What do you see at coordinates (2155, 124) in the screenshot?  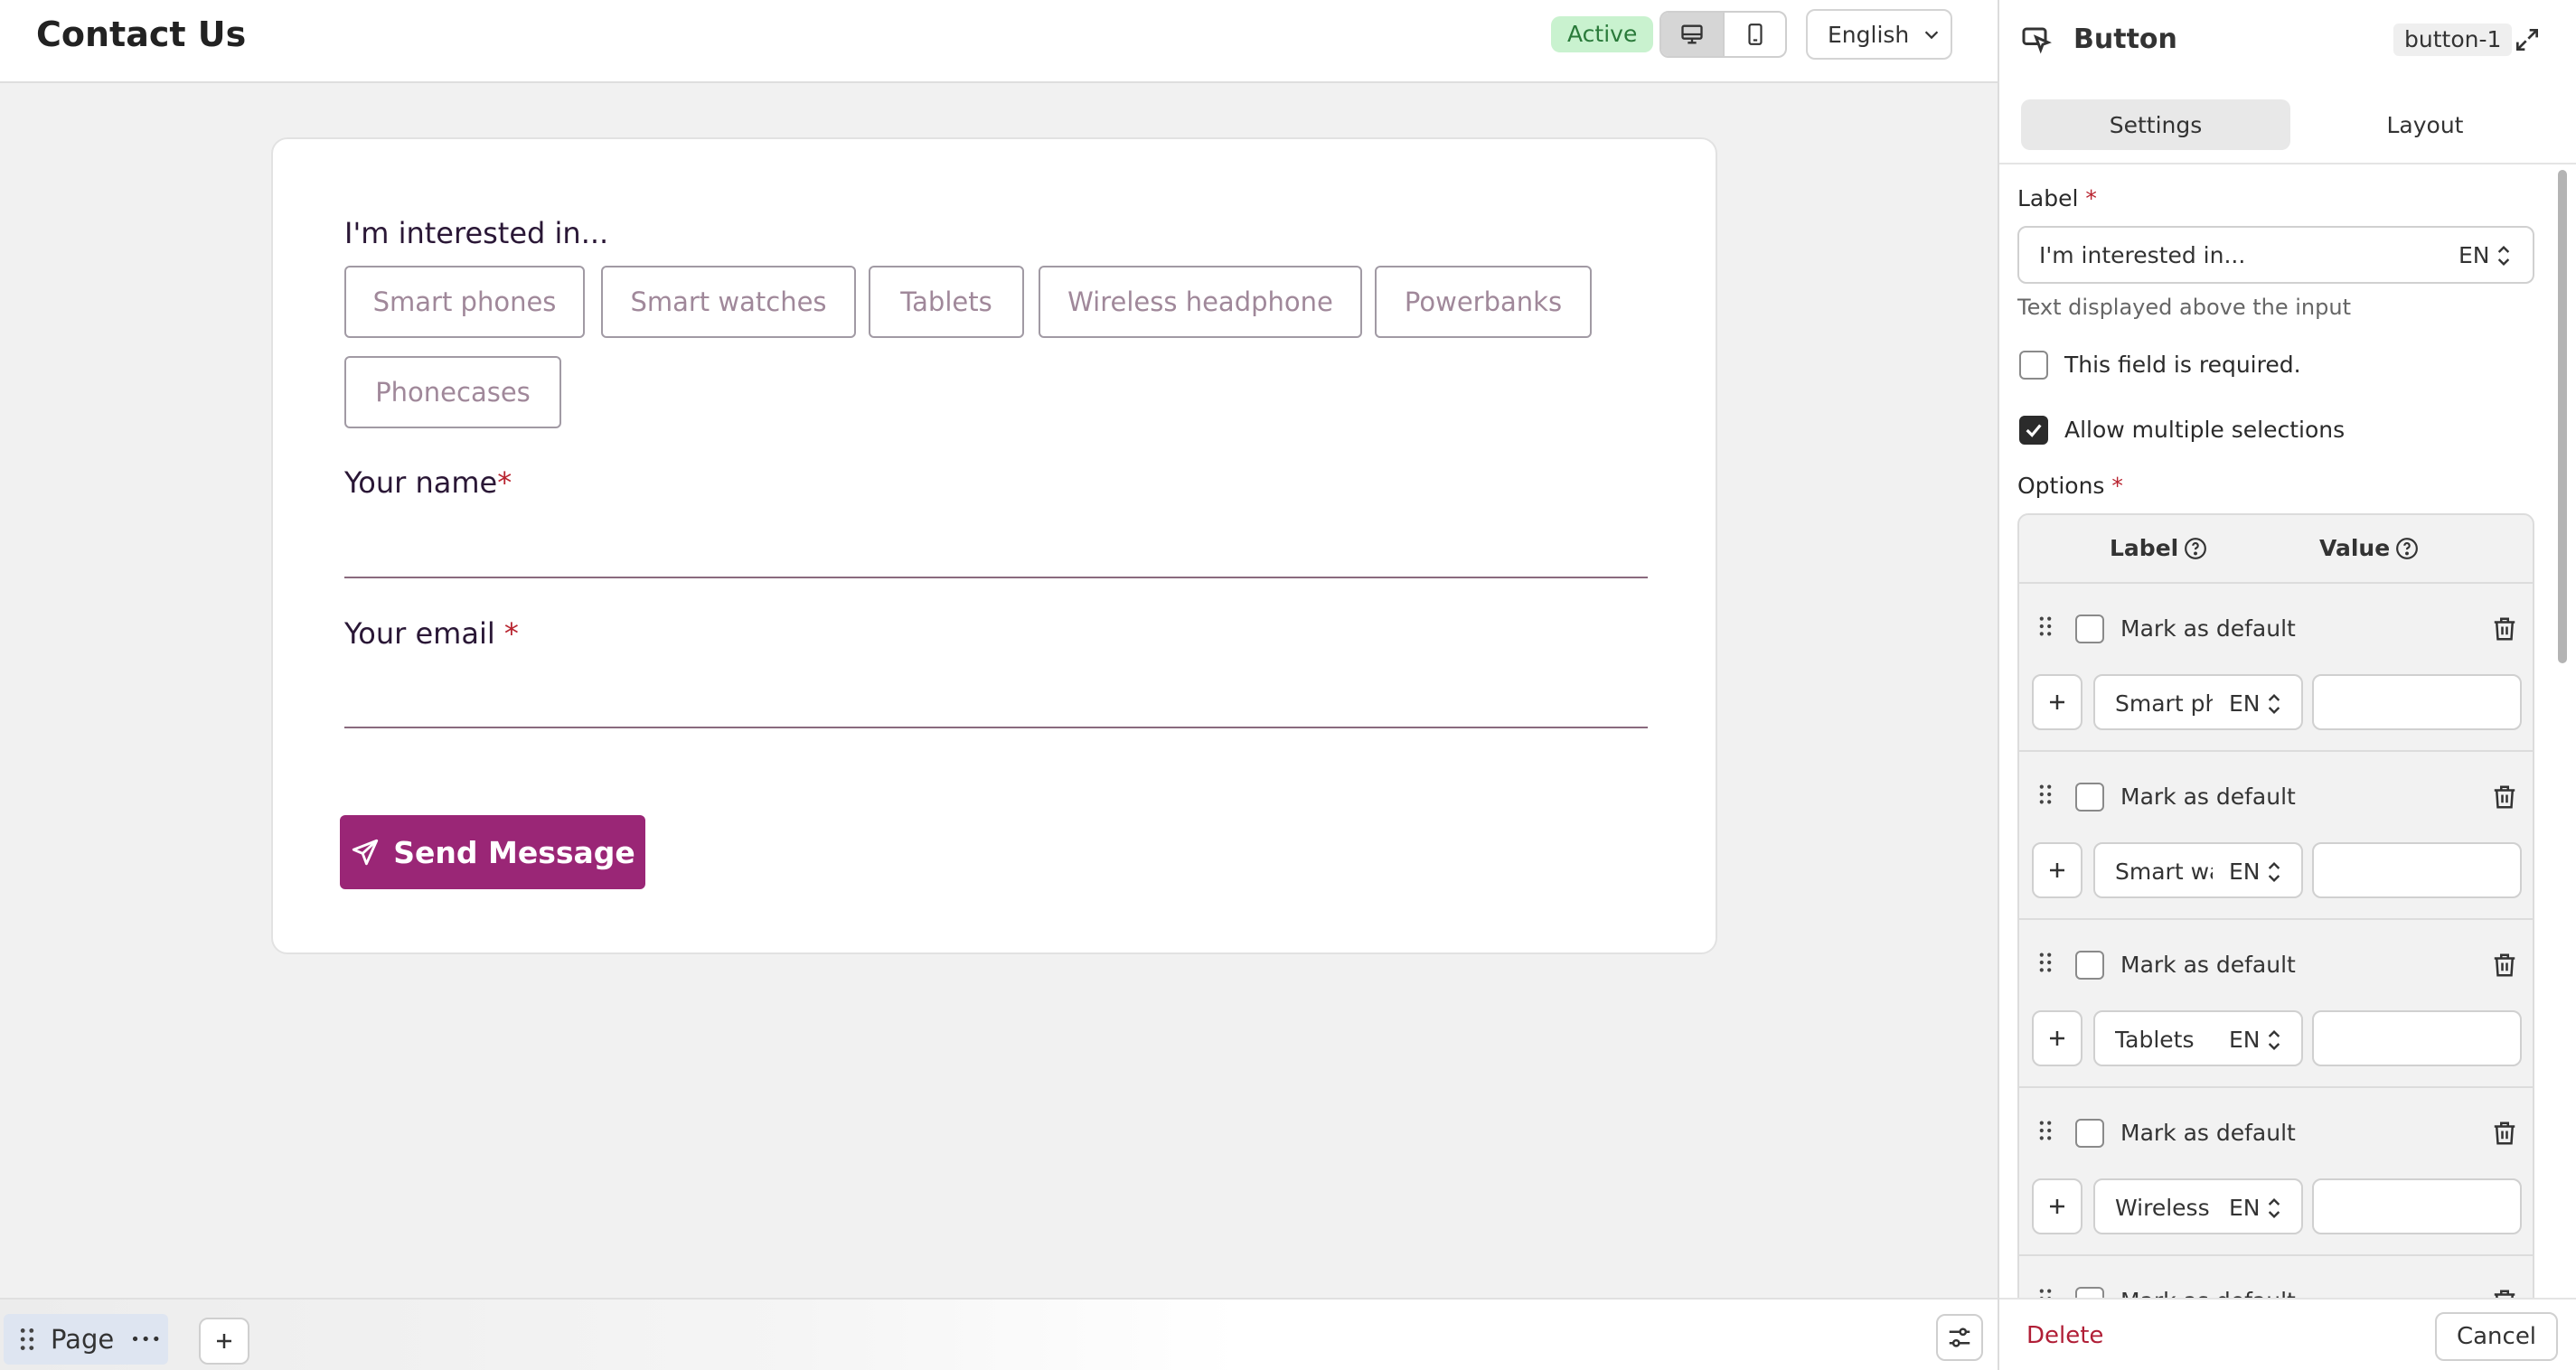 I see `tab-settings: Settings` at bounding box center [2155, 124].